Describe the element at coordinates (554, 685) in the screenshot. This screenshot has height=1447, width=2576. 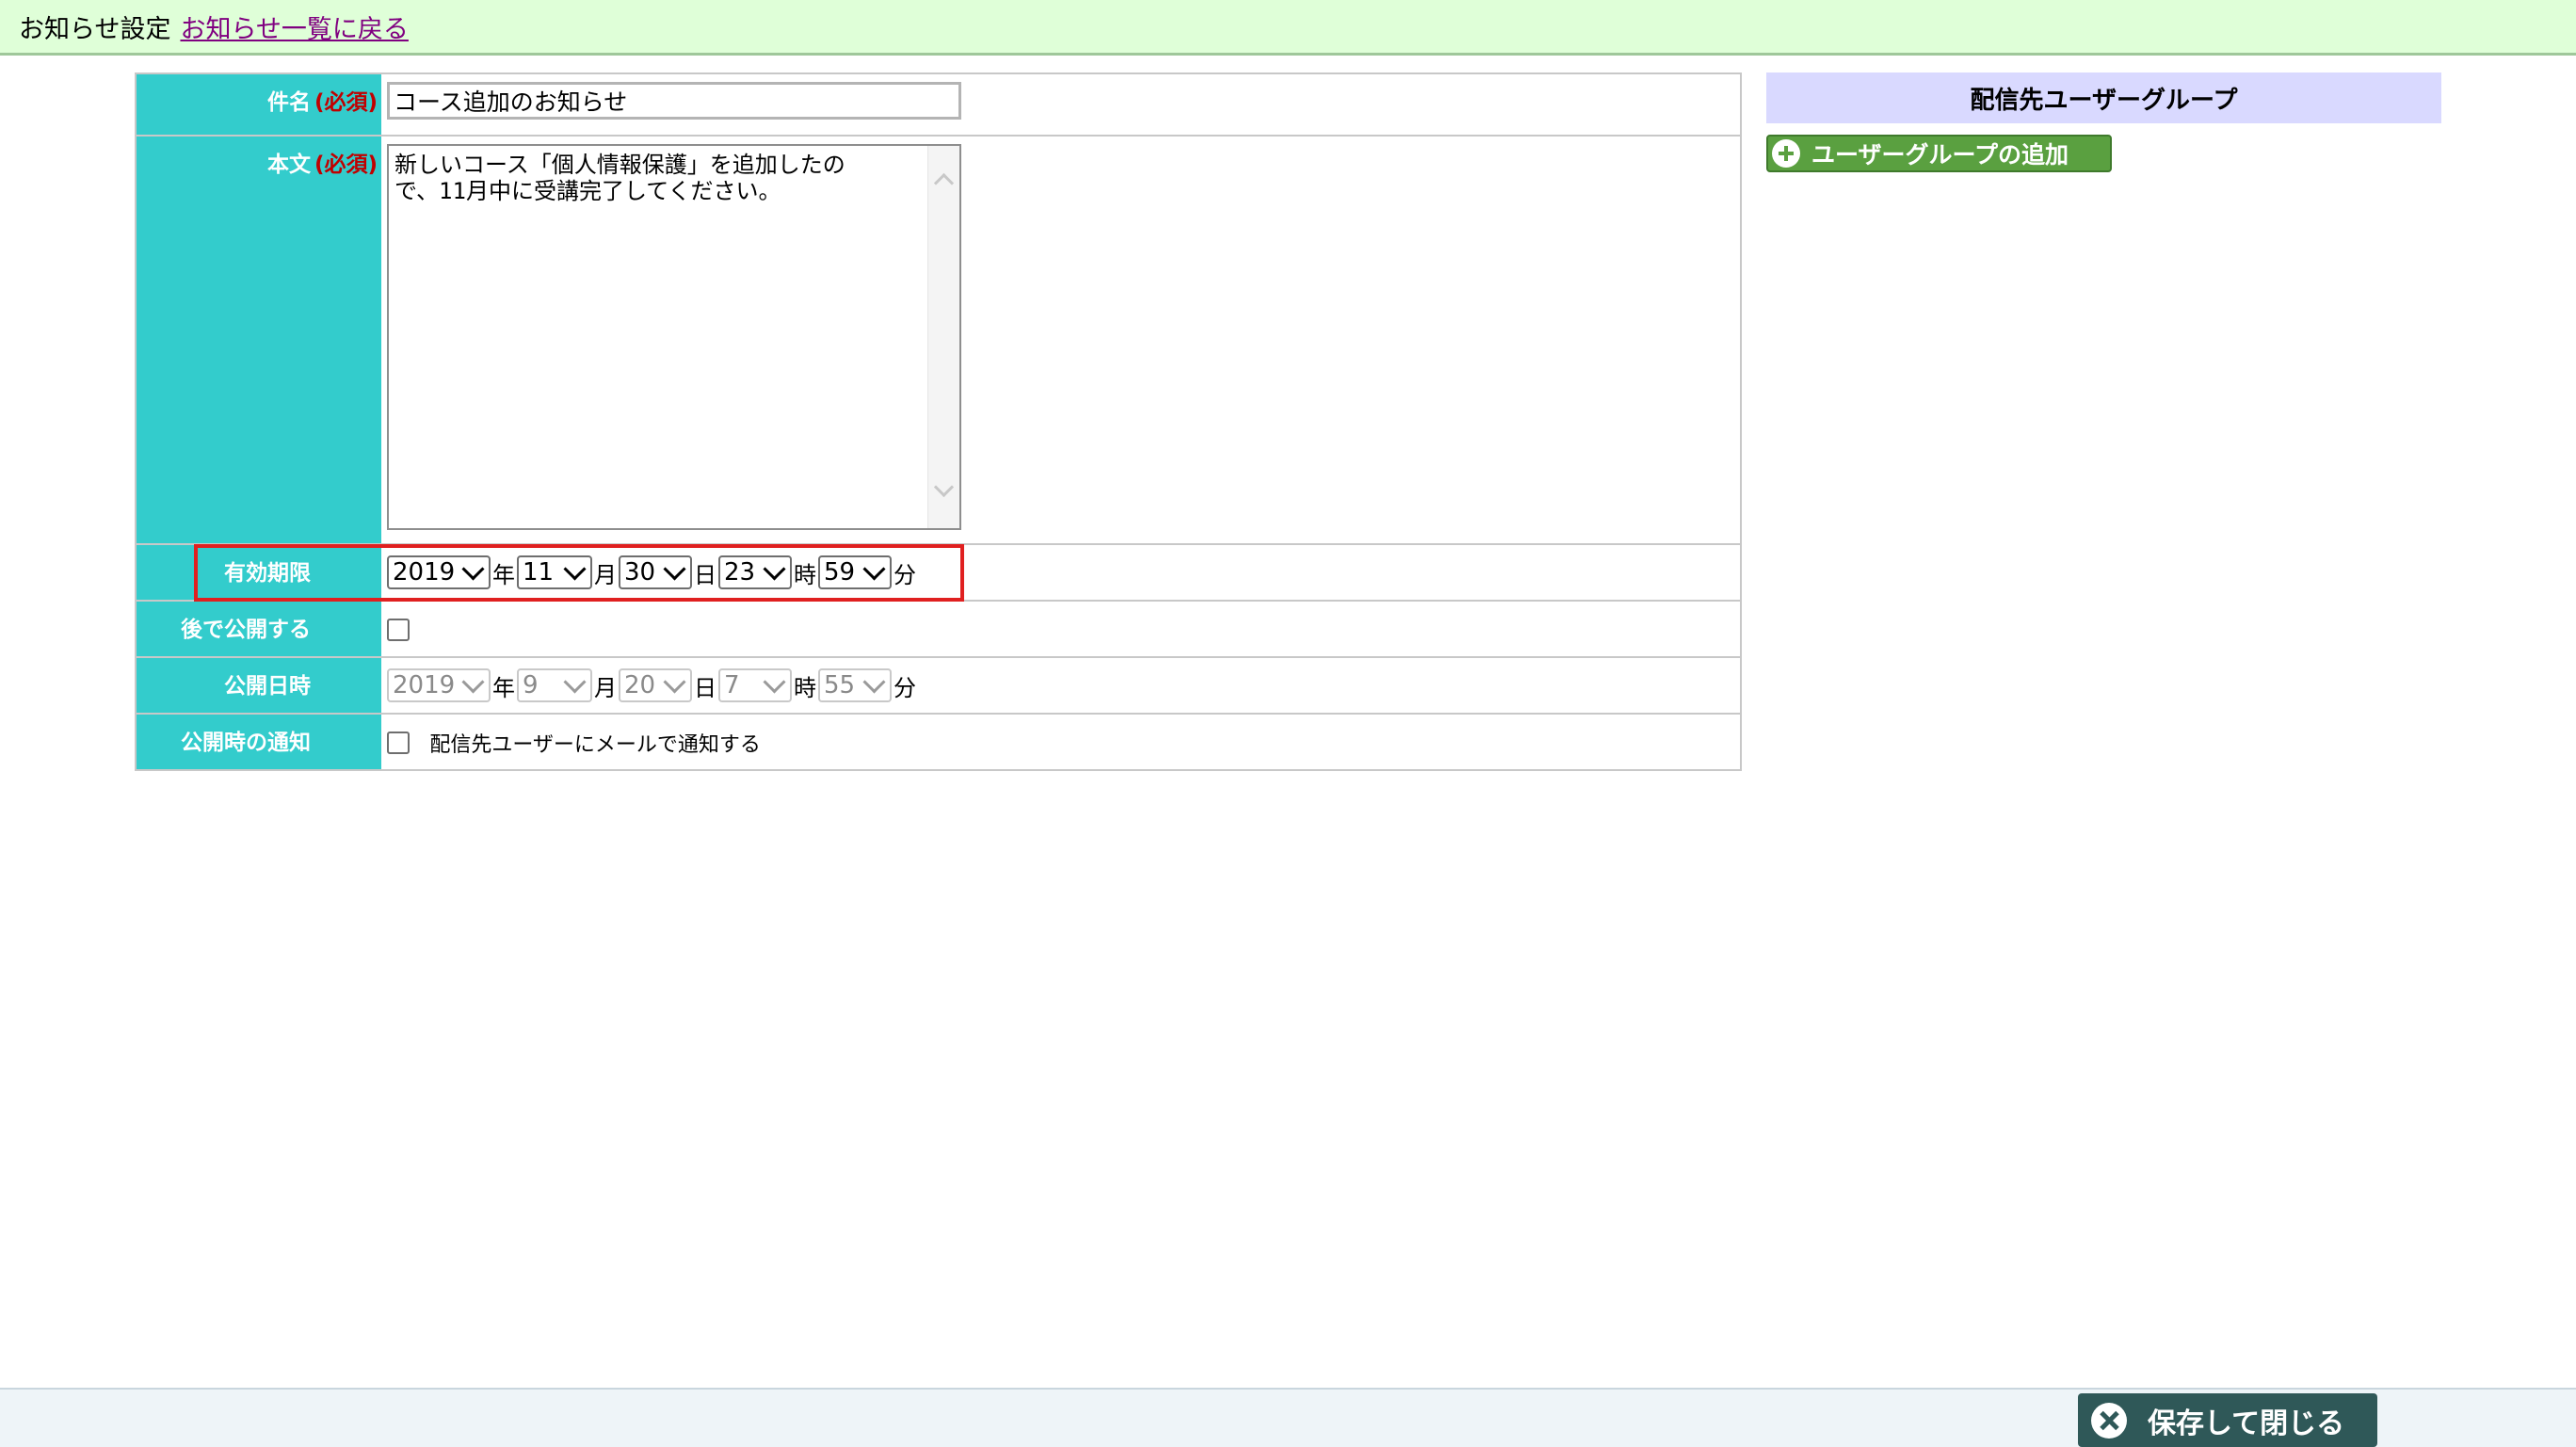
I see `publish-month-select: 9` at that location.